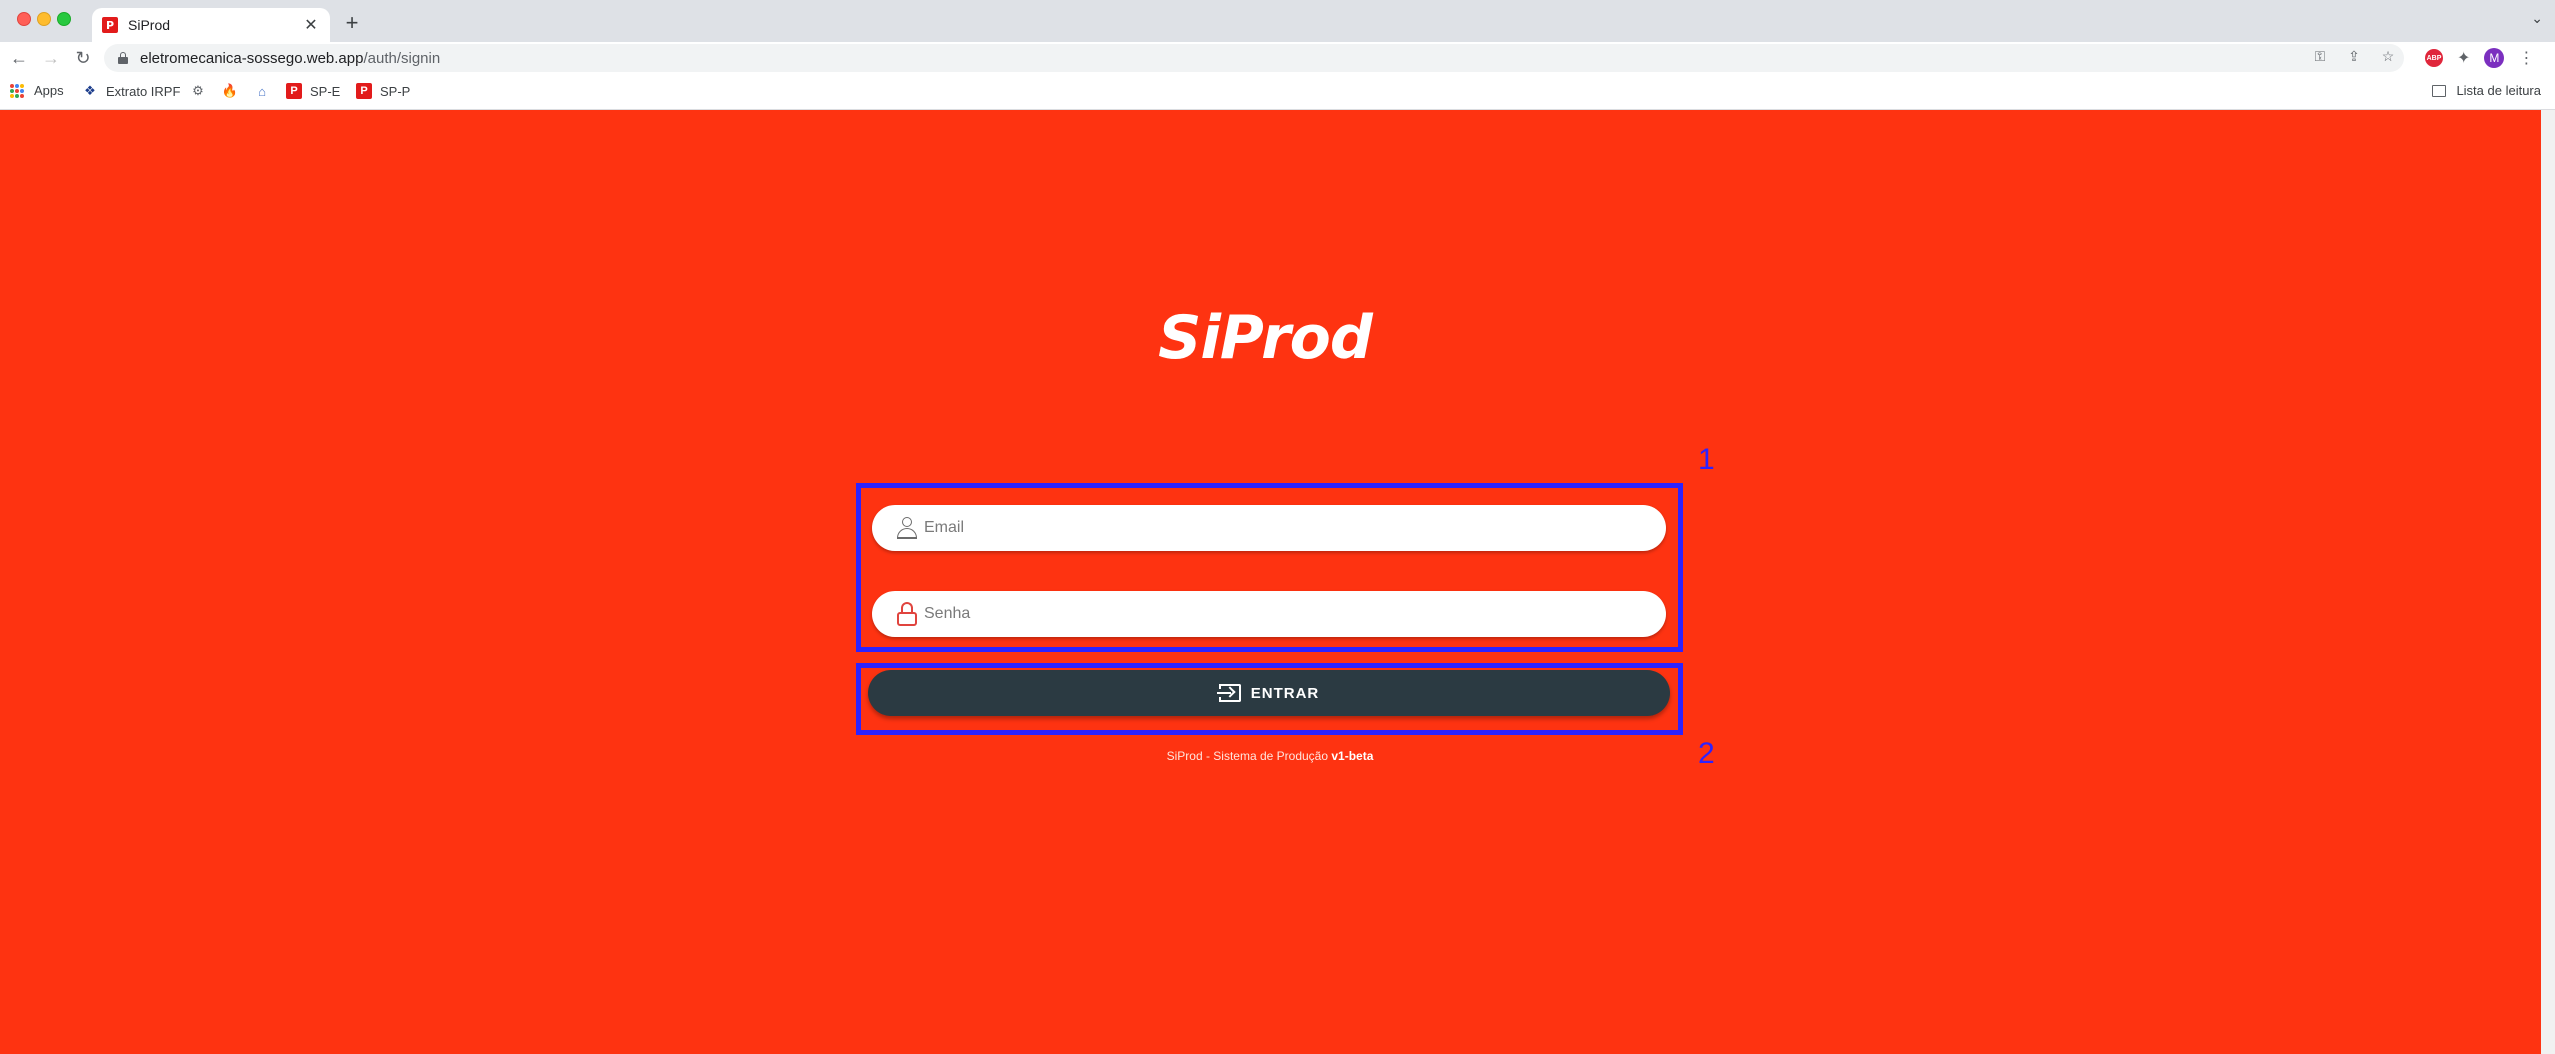 The width and height of the screenshot is (2555, 1054). What do you see at coordinates (311, 25) in the screenshot?
I see `tab-close-icon: ✕` at bounding box center [311, 25].